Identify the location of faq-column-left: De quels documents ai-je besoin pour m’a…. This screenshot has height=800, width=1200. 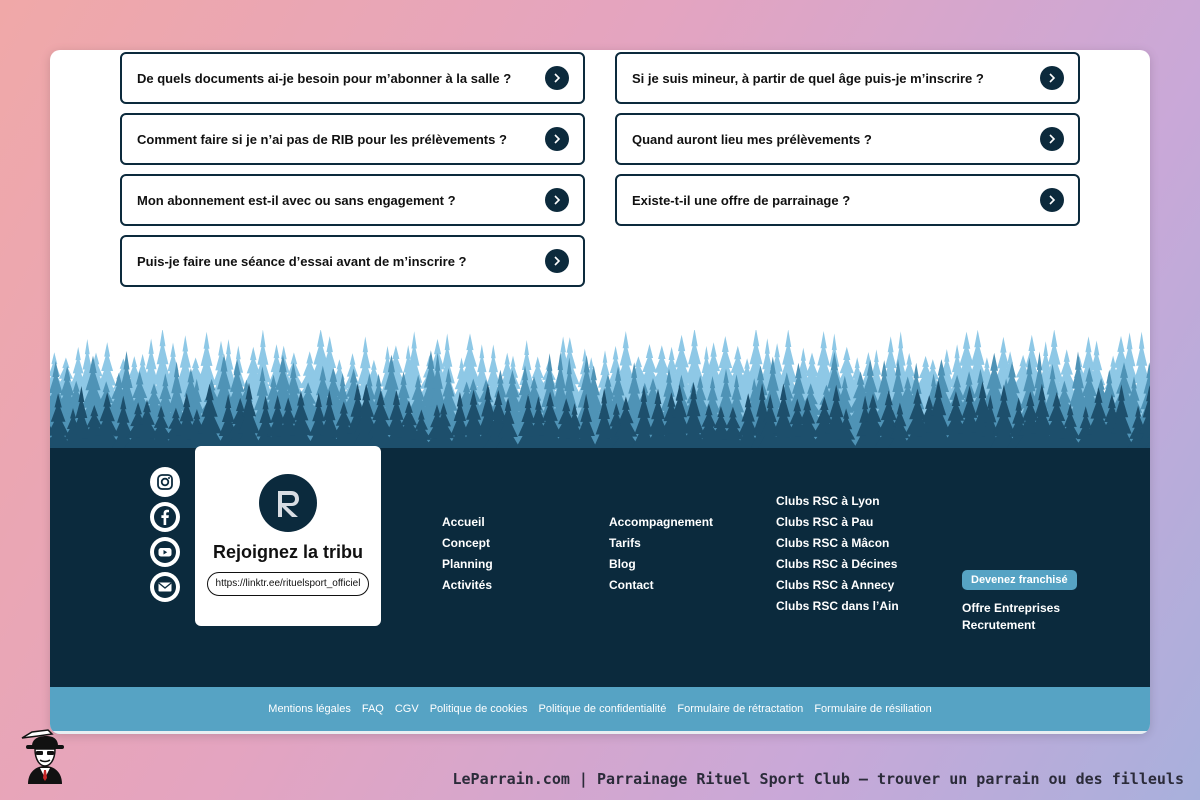
(352, 174).